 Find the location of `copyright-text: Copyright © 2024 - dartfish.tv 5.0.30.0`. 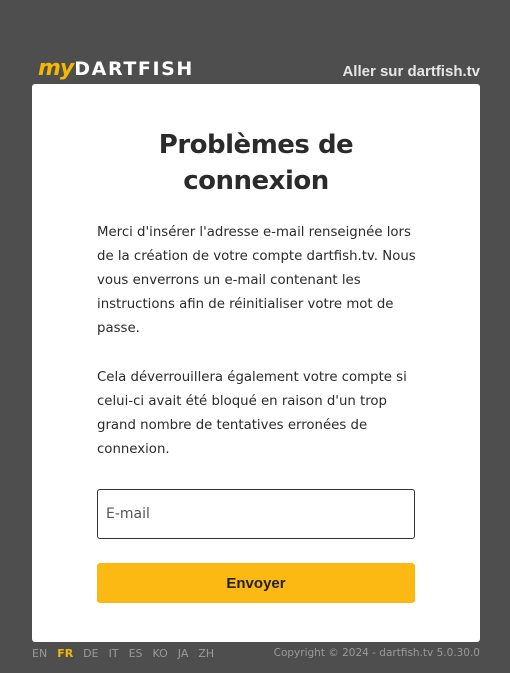

copyright-text: Copyright © 2024 - dartfish.tv 5.0.30.0 is located at coordinates (376, 653).